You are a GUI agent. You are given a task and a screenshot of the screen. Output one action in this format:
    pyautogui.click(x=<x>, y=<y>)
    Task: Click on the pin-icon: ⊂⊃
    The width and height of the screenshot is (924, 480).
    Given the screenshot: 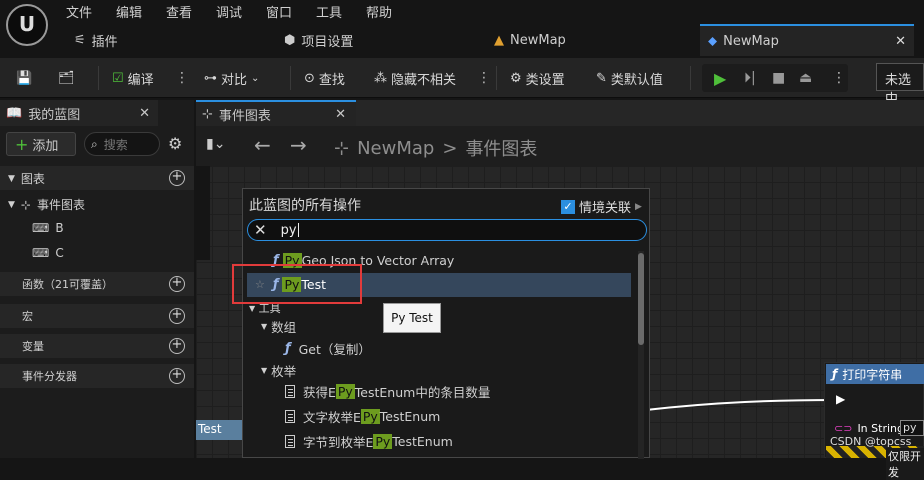 What is the action you would take?
    pyautogui.click(x=843, y=428)
    